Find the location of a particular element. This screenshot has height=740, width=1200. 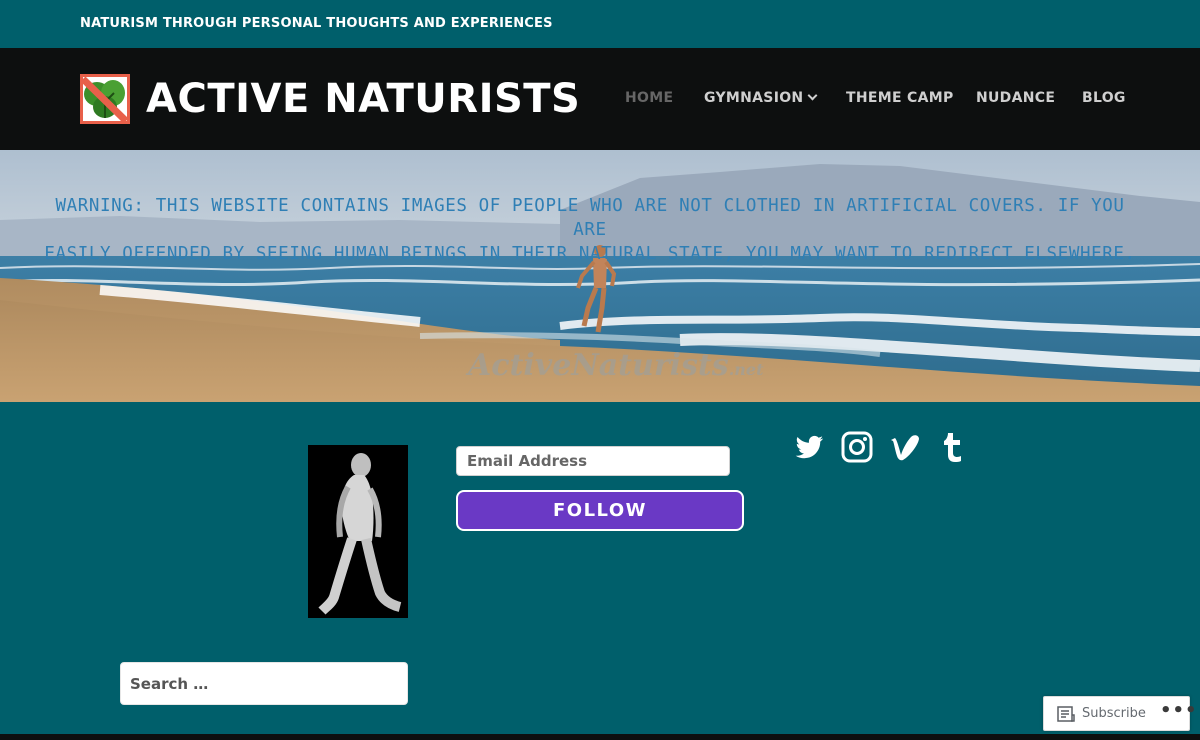

nav-nudance: NUDANCE is located at coordinates (1015, 100).